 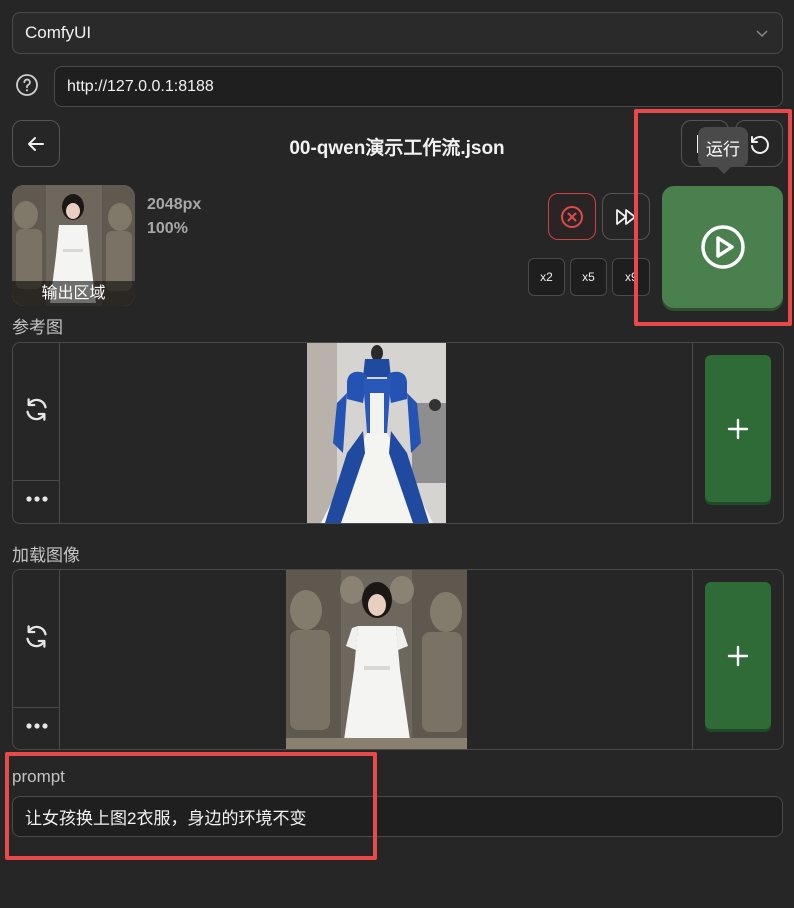 I want to click on output-zoom: 100%, so click(x=167, y=228).